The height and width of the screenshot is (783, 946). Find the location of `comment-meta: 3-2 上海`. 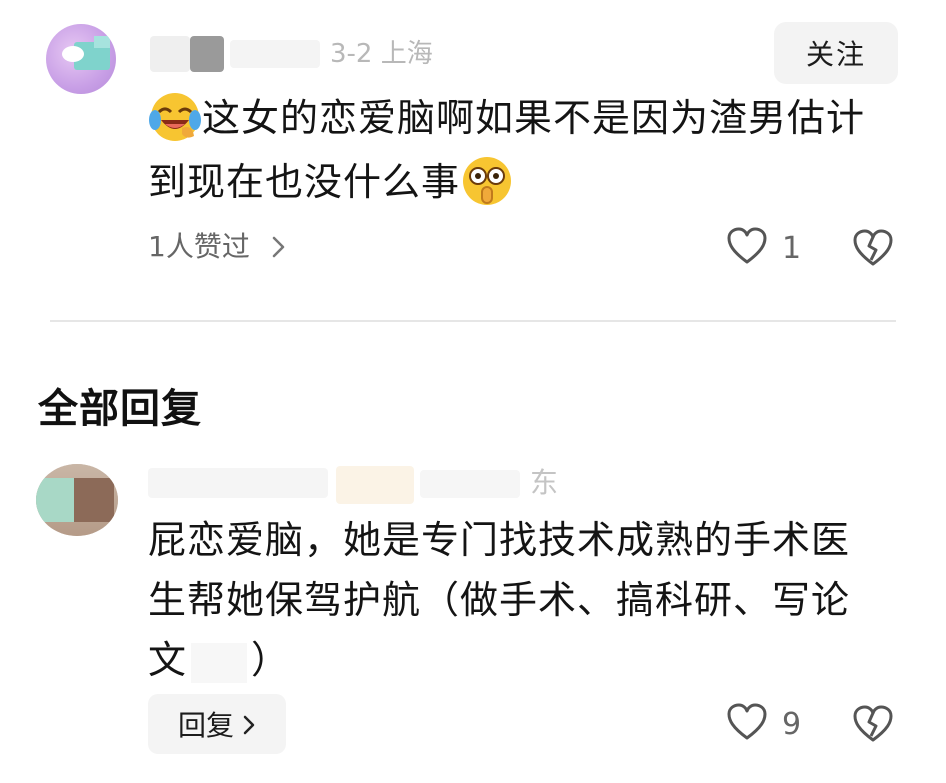

comment-meta: 3-2 上海 is located at coordinates (381, 54).